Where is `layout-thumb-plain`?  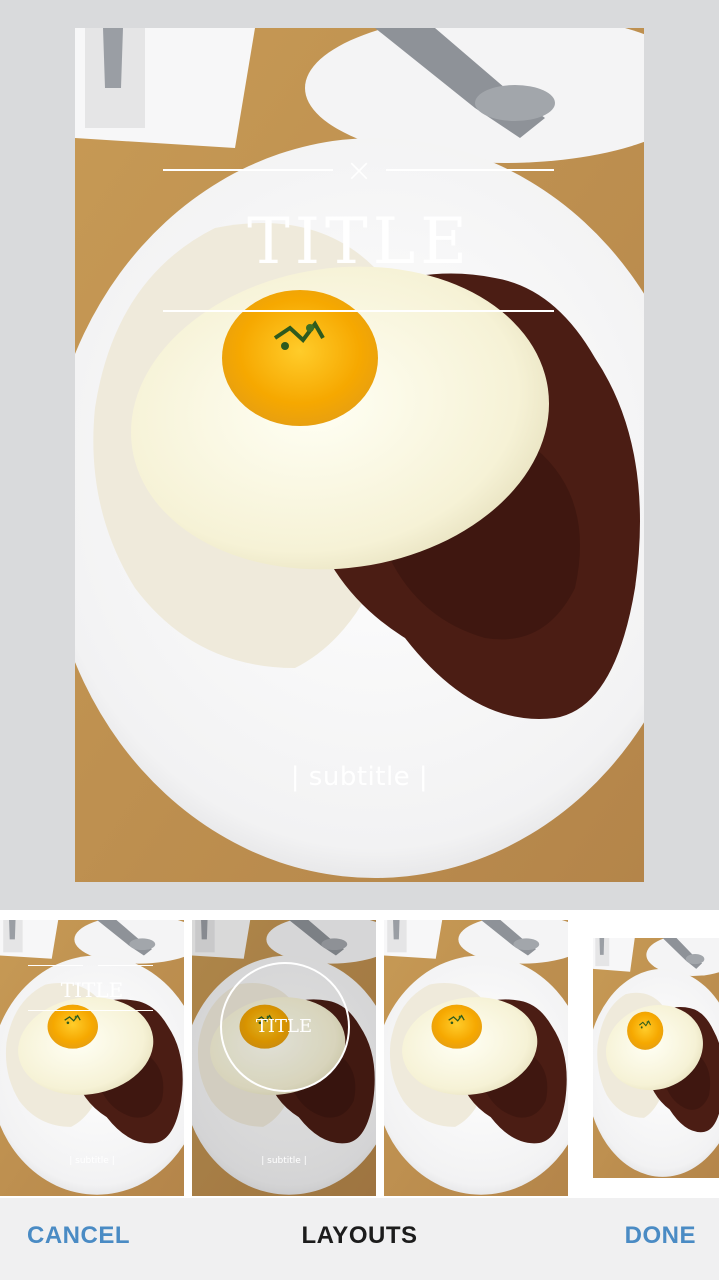 layout-thumb-plain is located at coordinates (476, 1058).